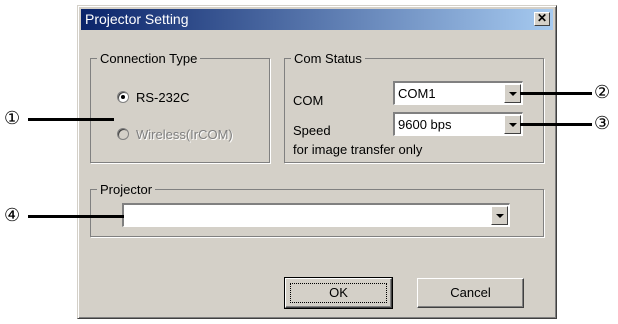 The height and width of the screenshot is (324, 618). I want to click on rs232c-label: RS-232C, so click(162, 97).